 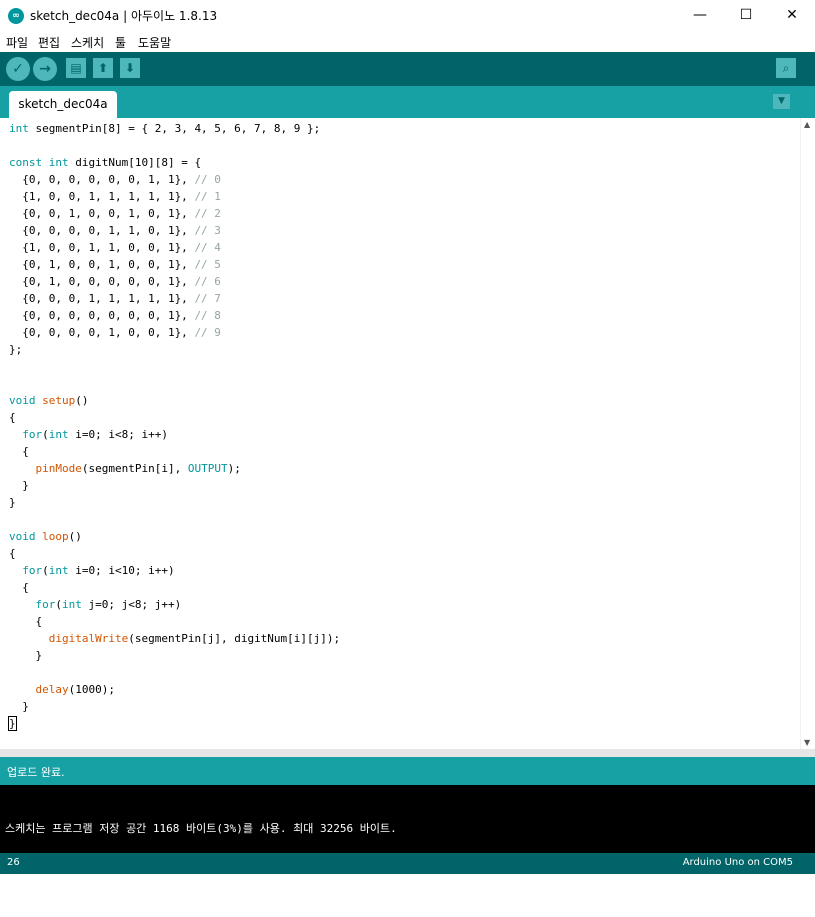 What do you see at coordinates (138, 468) in the screenshot?
I see `code-line: pinMode(segmentPin[i], OUTPUT);` at bounding box center [138, 468].